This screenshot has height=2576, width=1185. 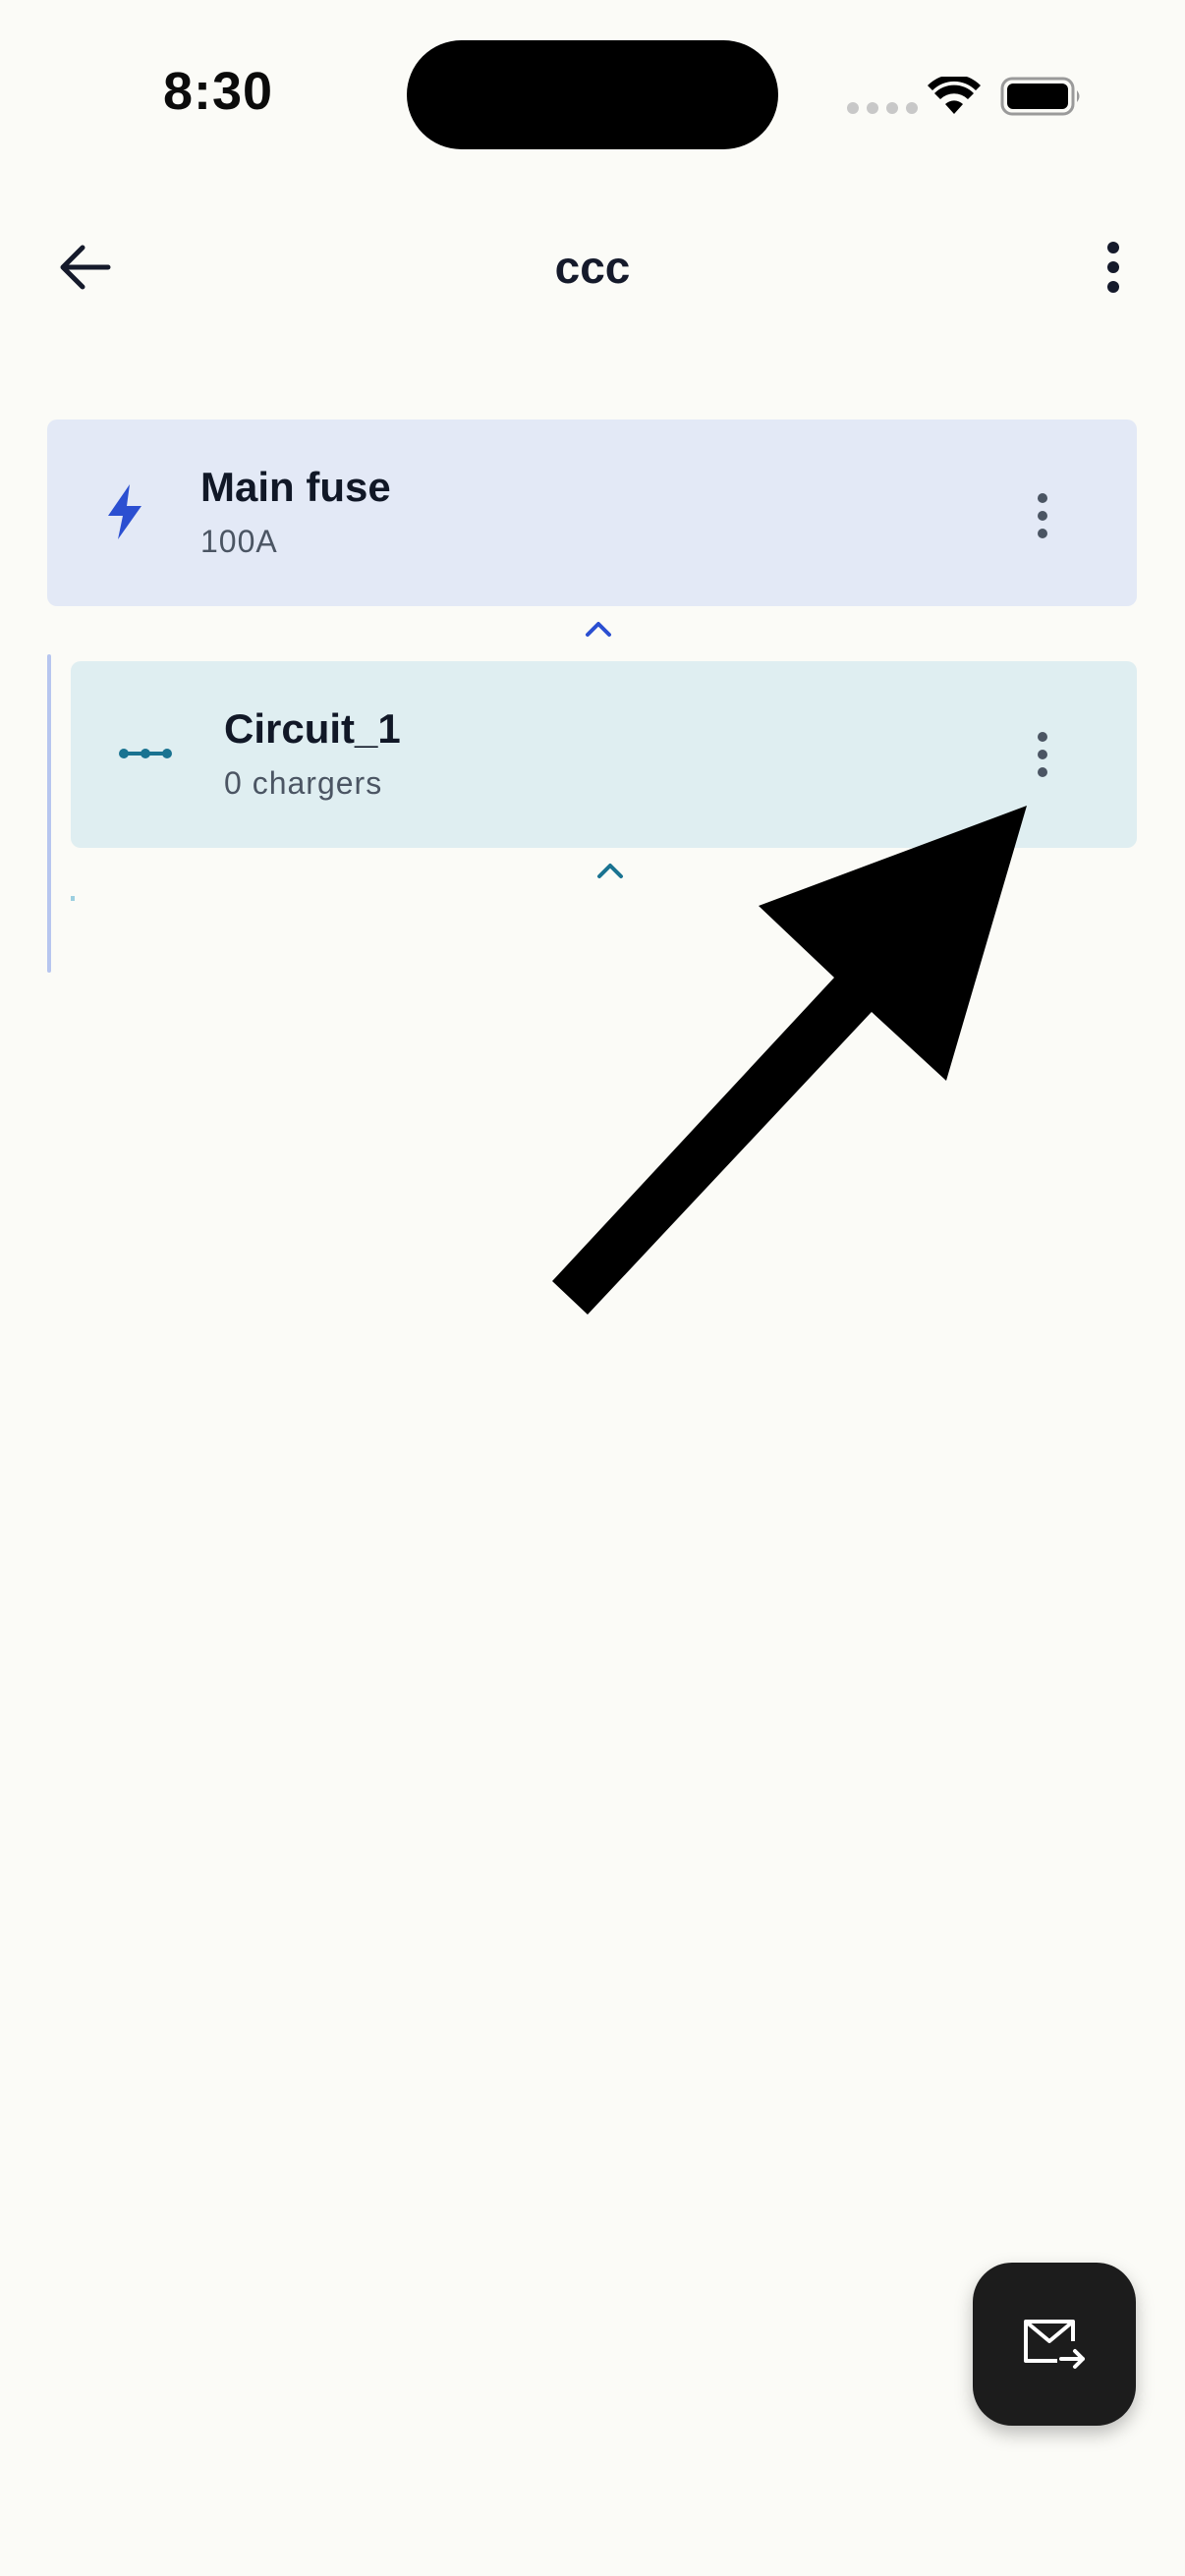 What do you see at coordinates (239, 541) in the screenshot?
I see `main-fuse-rating: 100A` at bounding box center [239, 541].